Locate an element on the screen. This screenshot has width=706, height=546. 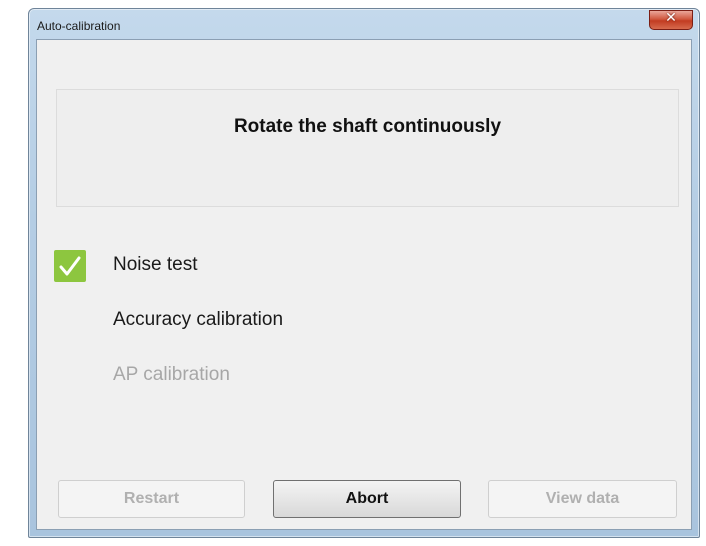
step-label-noise-test: Noise test is located at coordinates (155, 264).